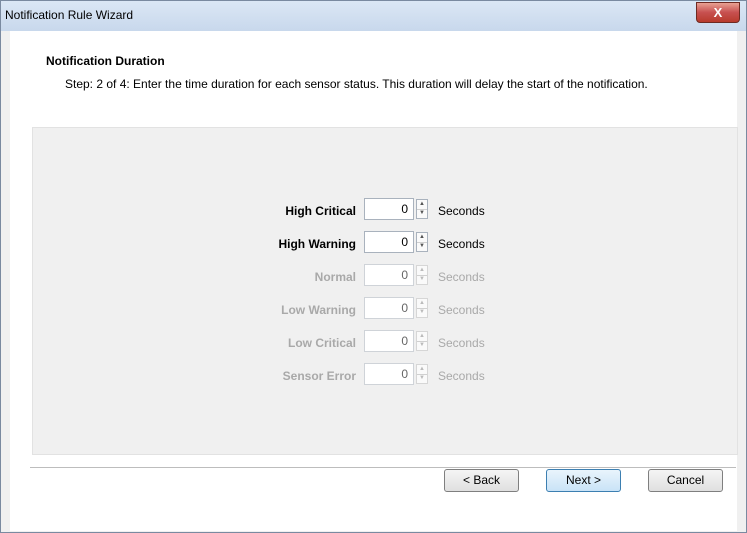  I want to click on row-label: High Critical, so click(320, 211).